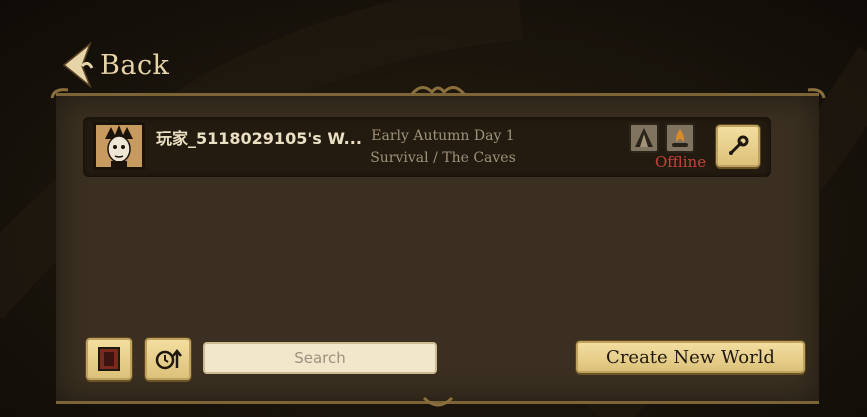  What do you see at coordinates (135, 65) in the screenshot?
I see `back-label: Back` at bounding box center [135, 65].